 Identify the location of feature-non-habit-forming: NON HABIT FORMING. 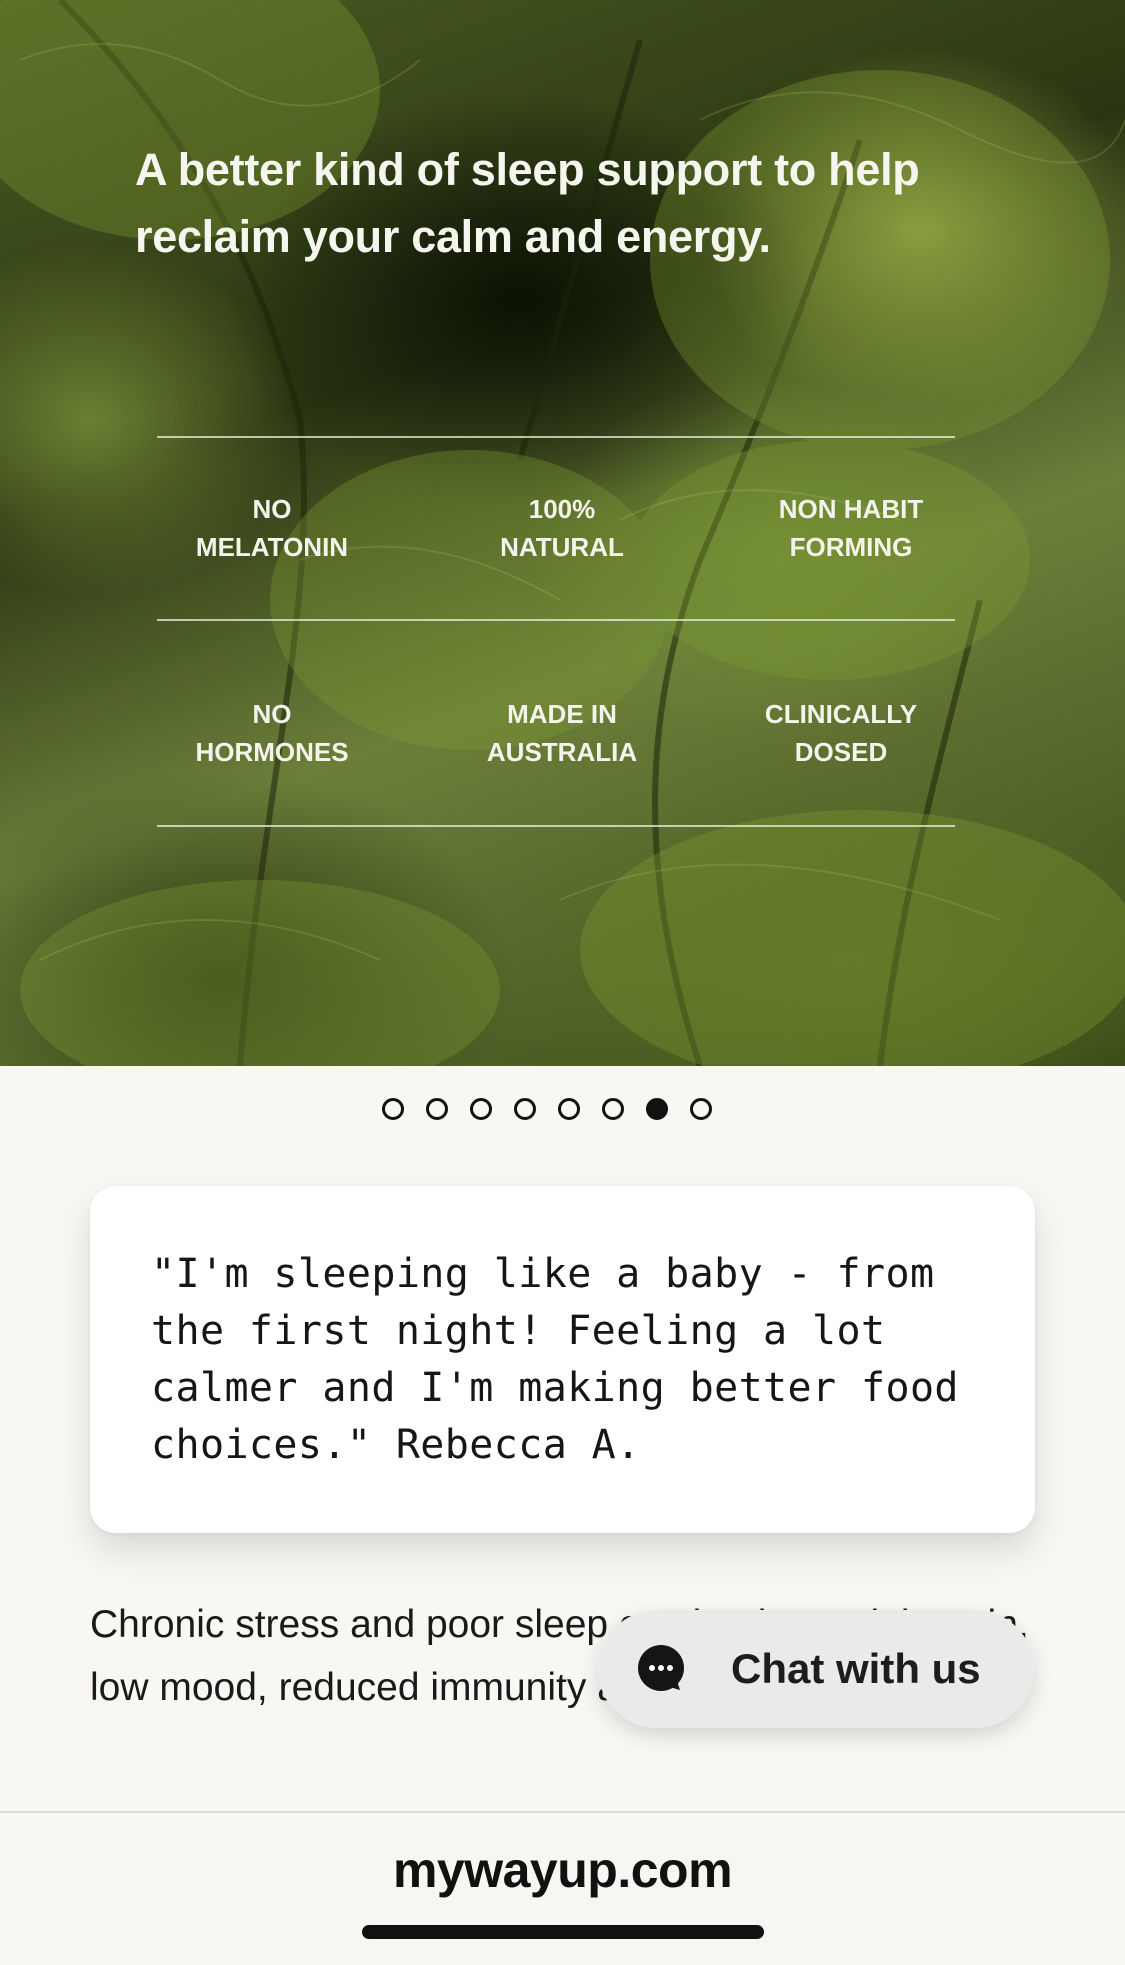
(851, 528).